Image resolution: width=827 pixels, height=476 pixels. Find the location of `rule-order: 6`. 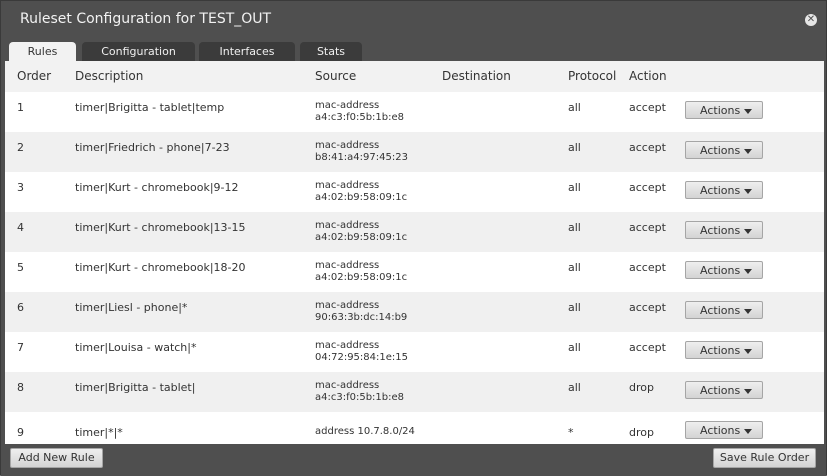

rule-order: 6 is located at coordinates (20, 307).